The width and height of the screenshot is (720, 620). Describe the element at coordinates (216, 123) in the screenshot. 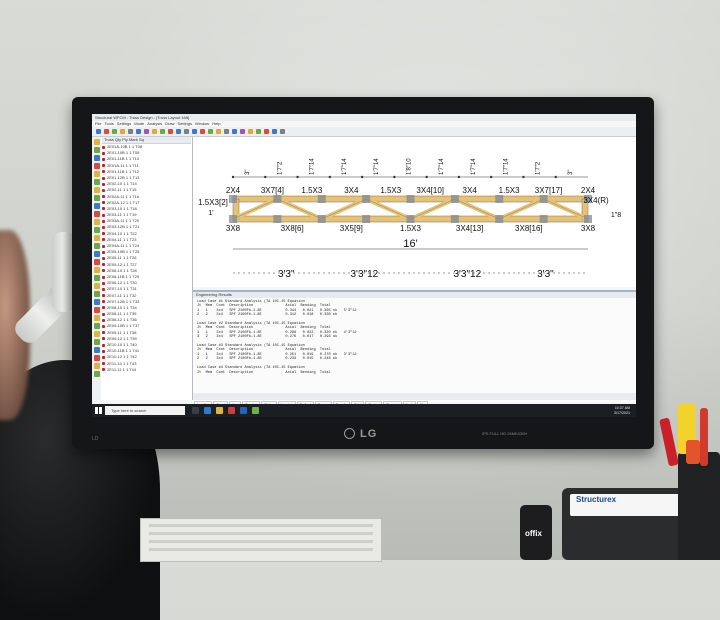

I see `menu-item: Help` at that location.